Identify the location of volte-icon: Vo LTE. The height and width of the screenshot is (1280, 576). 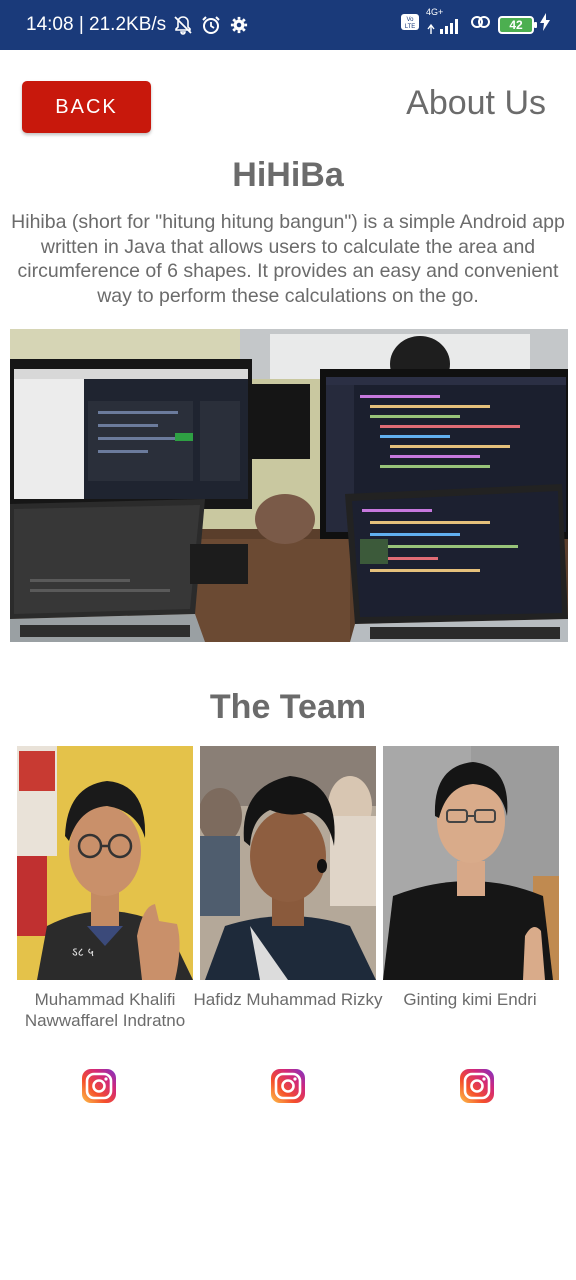
(410, 25).